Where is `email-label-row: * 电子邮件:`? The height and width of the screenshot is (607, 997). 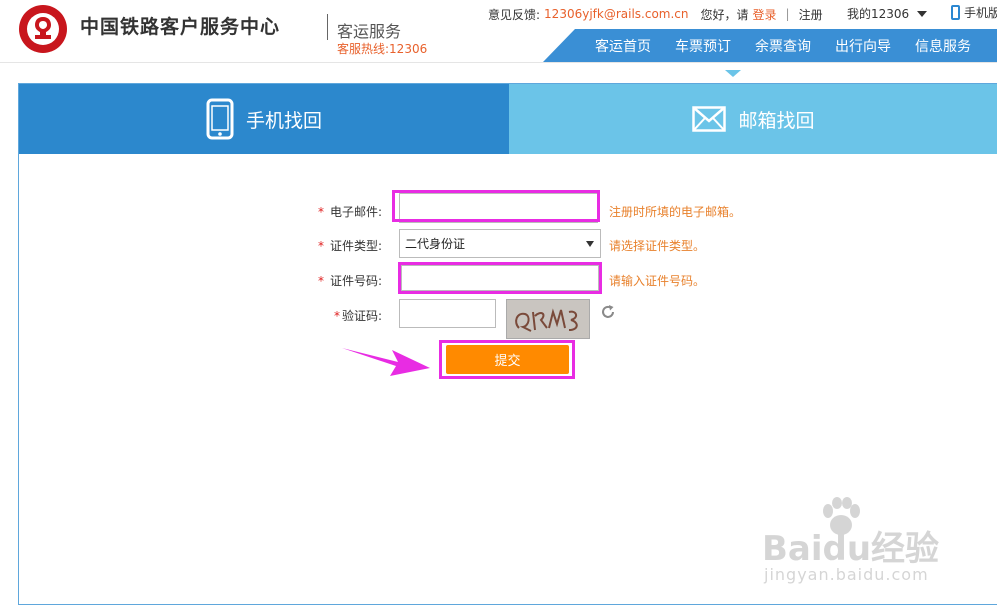 email-label-row: * 电子邮件: is located at coordinates (350, 211).